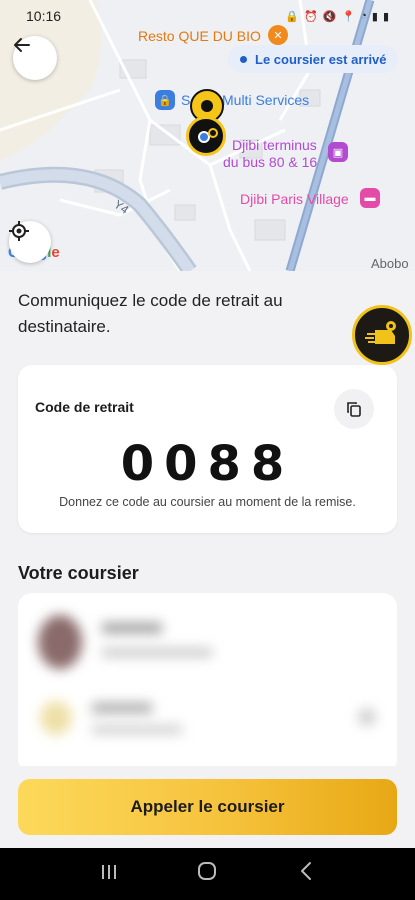 The width and height of the screenshot is (415, 900). I want to click on status-icons: 🔒 ⏰ 🔇 📍 ◔ ▮ ▮, so click(337, 16).